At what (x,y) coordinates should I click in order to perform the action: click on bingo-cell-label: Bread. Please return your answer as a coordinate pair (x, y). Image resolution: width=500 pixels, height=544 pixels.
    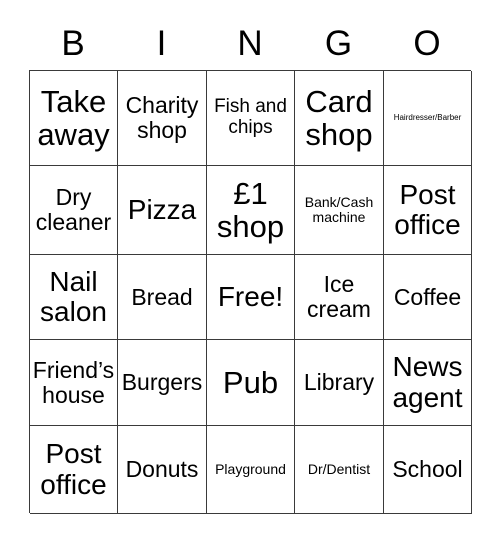
    Looking at the image, I should click on (162, 296).